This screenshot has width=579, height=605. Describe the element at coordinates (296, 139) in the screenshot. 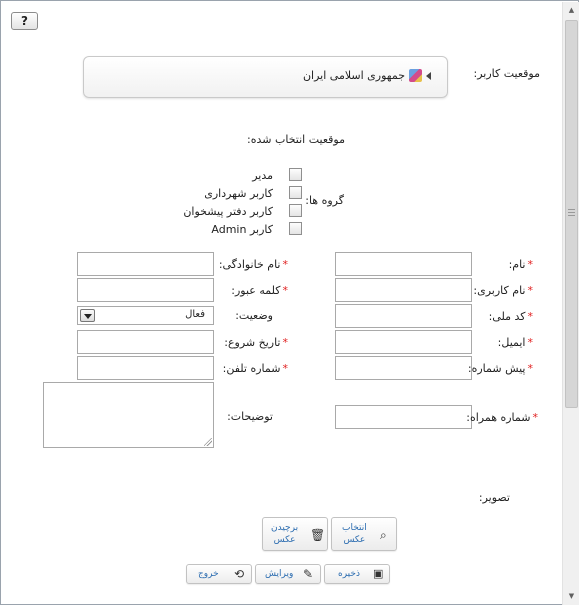

I see `selected-location-label: موقعیت انتخاب شده:` at that location.